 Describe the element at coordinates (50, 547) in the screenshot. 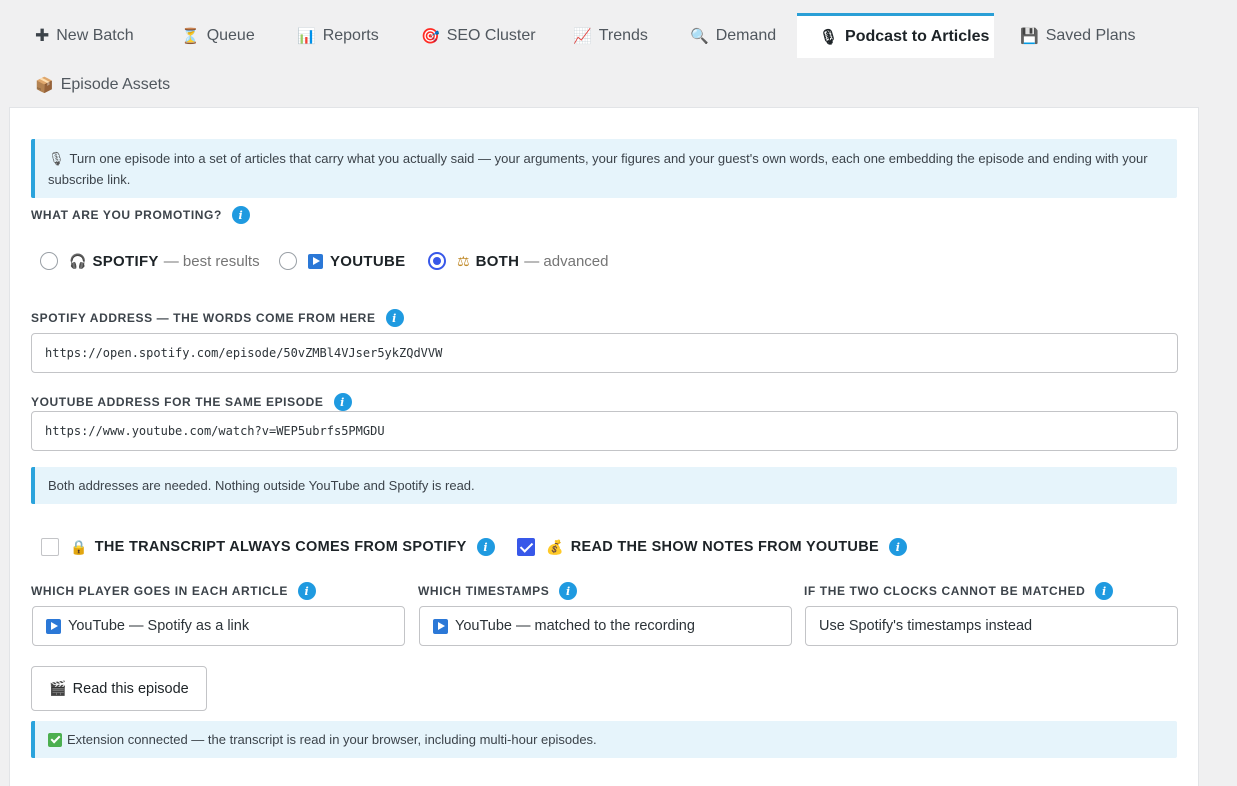

I see `transcript-checkbox-box` at that location.